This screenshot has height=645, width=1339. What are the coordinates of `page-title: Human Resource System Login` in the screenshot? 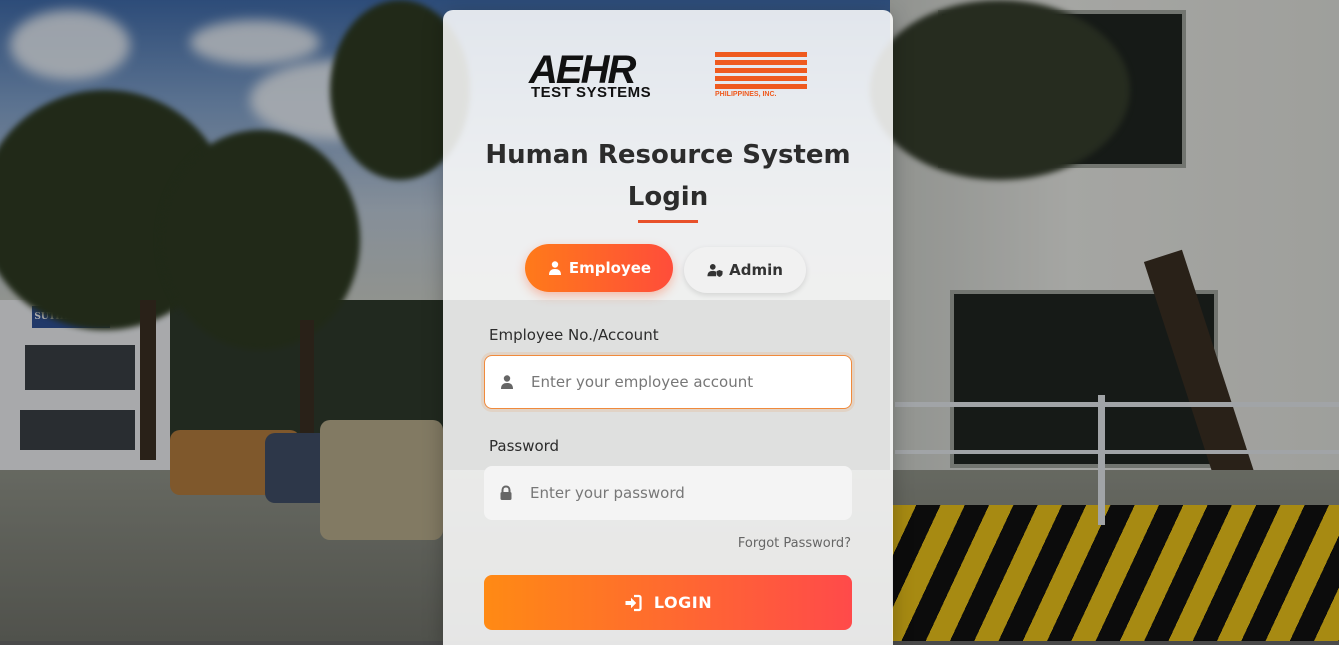 It's located at (668, 176).